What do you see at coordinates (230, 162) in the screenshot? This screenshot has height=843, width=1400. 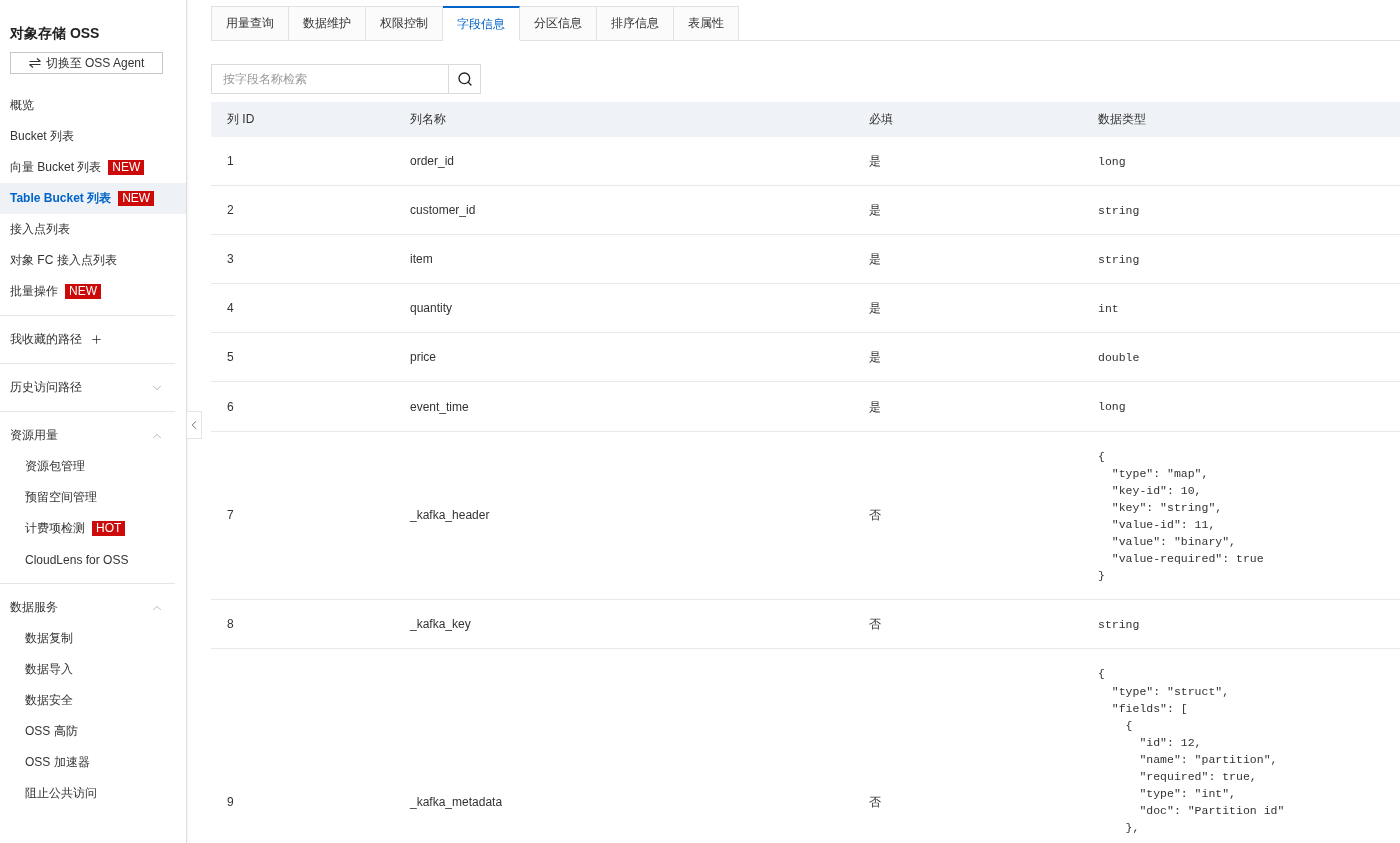 I see `table-cell: 1` at bounding box center [230, 162].